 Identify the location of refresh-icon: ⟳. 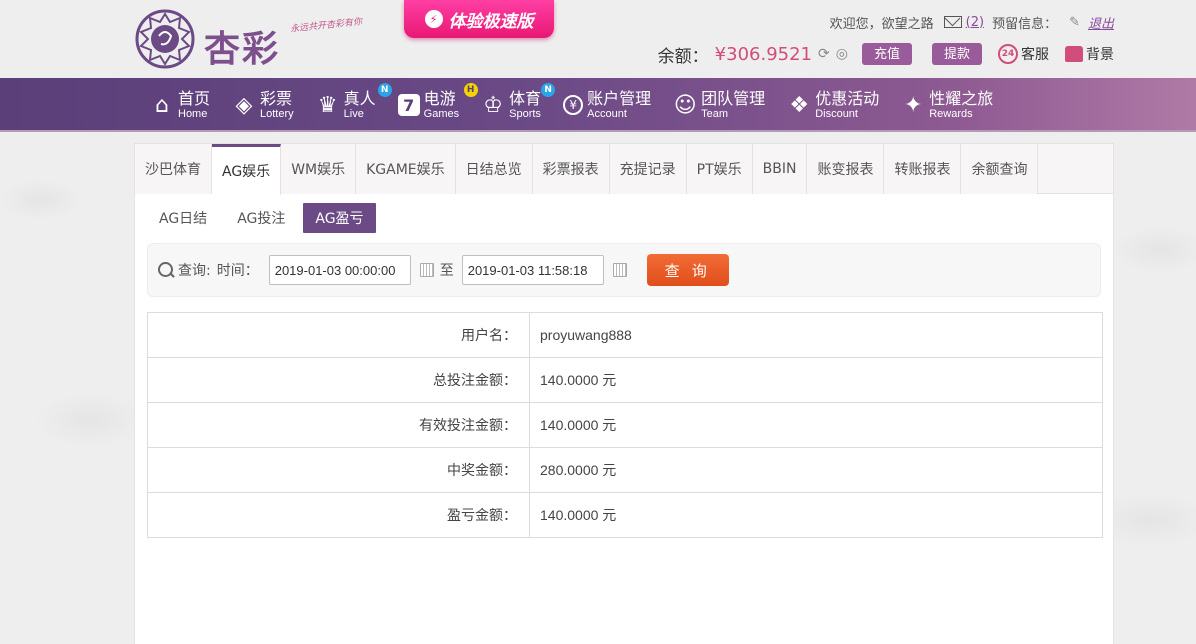
(824, 54).